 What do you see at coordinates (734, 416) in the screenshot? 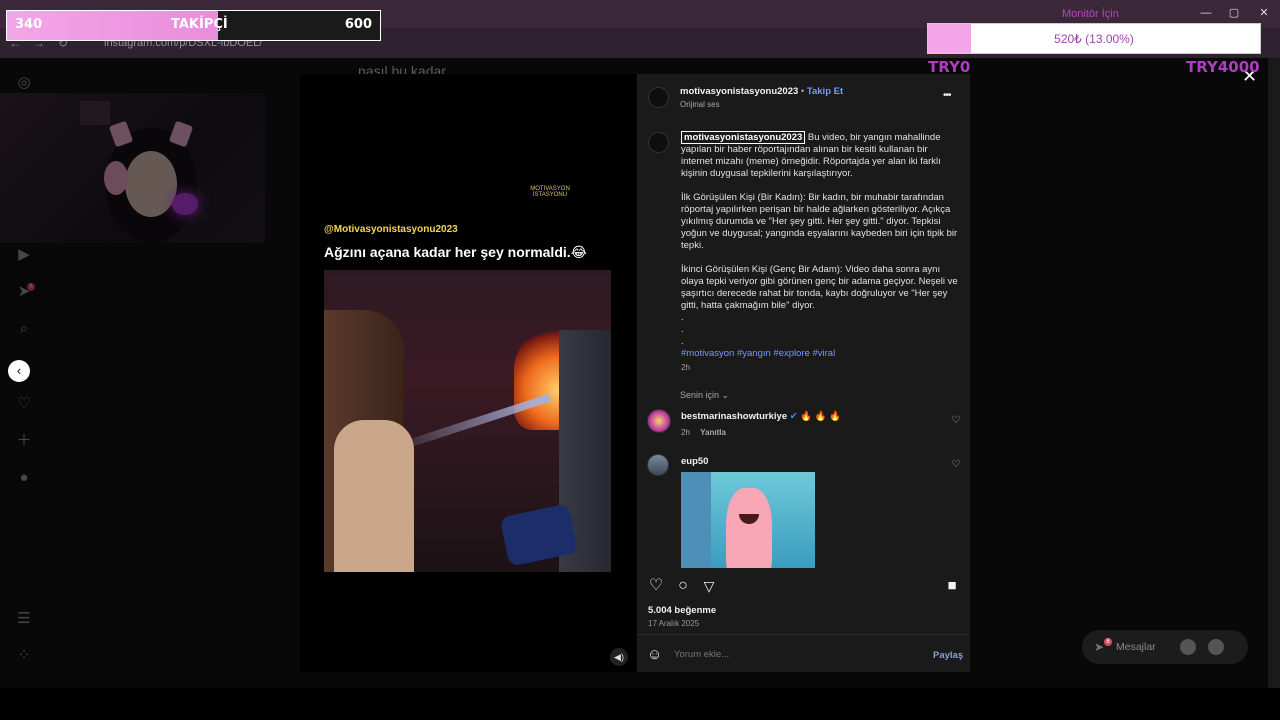
I see `comment-username: bestmarinashowturkiye` at bounding box center [734, 416].